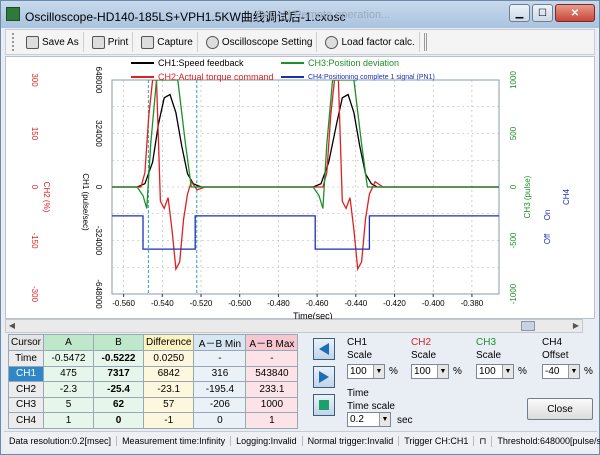  Describe the element at coordinates (220, 389) in the screenshot. I see `ch2-min: -195.4` at that location.